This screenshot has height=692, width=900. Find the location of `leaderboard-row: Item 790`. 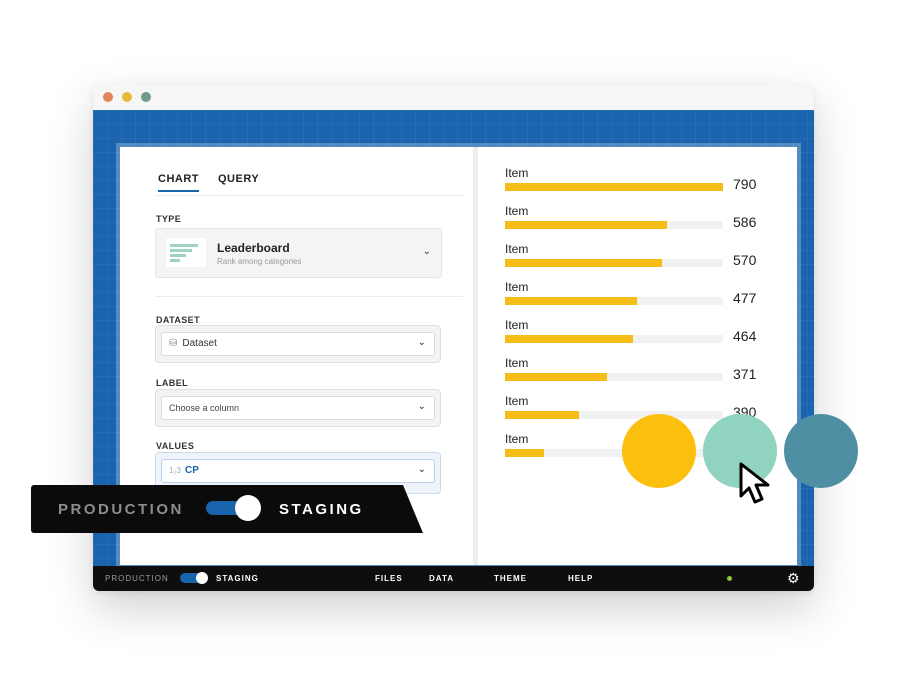

leaderboard-row: Item 790 is located at coordinates (635, 186).